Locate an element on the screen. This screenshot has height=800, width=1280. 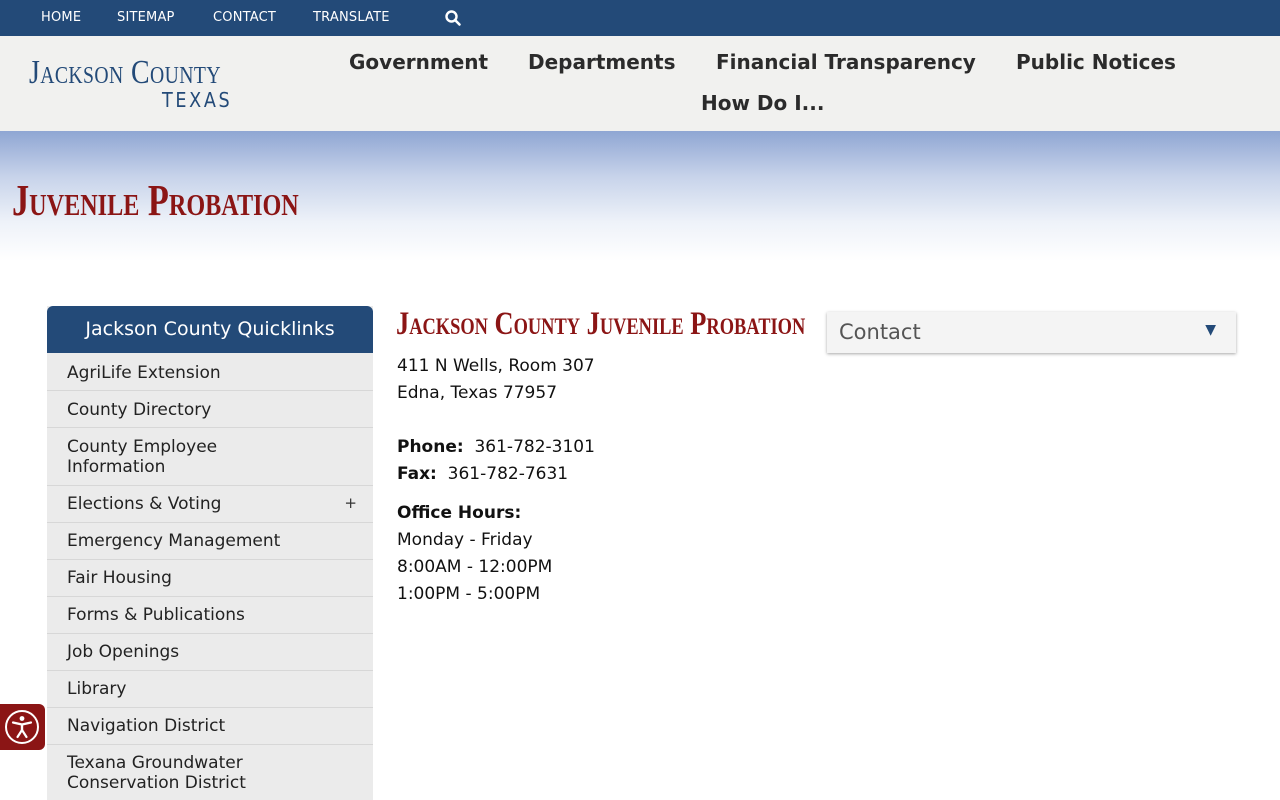
expand-plus-icon: + is located at coordinates (350, 503).